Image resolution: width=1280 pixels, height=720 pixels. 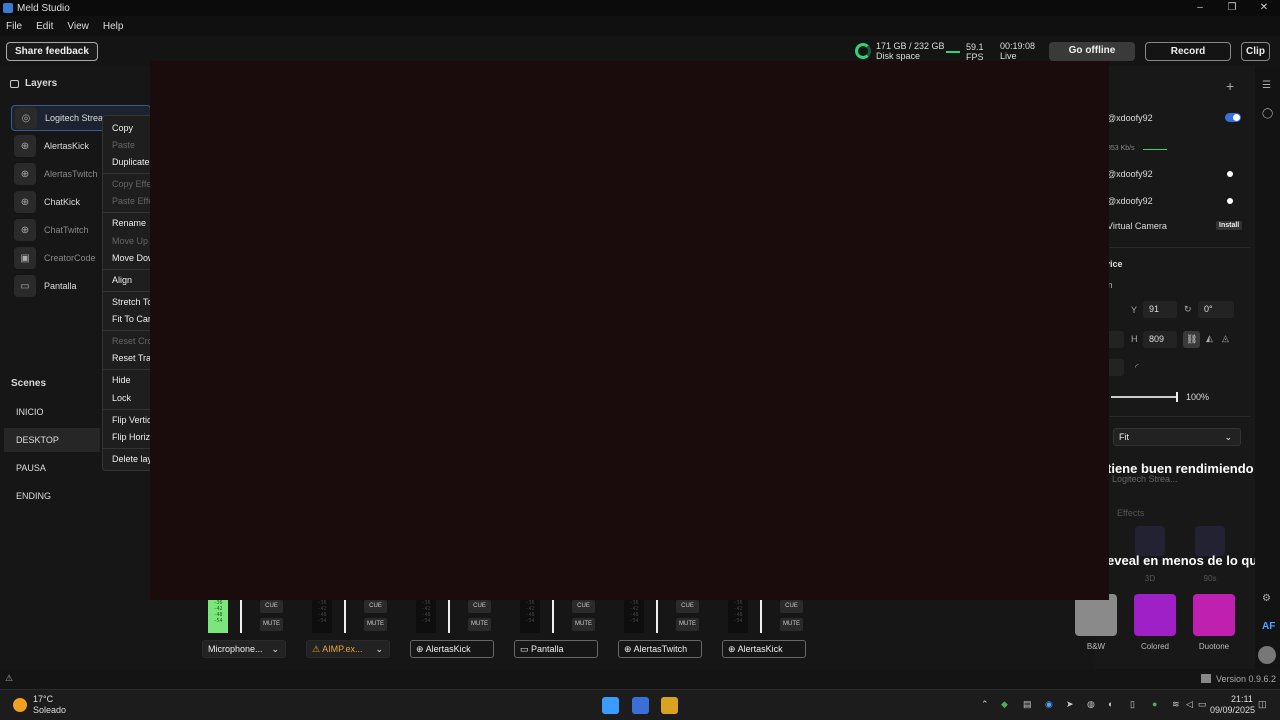 What do you see at coordinates (764, 649) in the screenshot?
I see `channel-select: ⊕ AlertasKick` at bounding box center [764, 649].